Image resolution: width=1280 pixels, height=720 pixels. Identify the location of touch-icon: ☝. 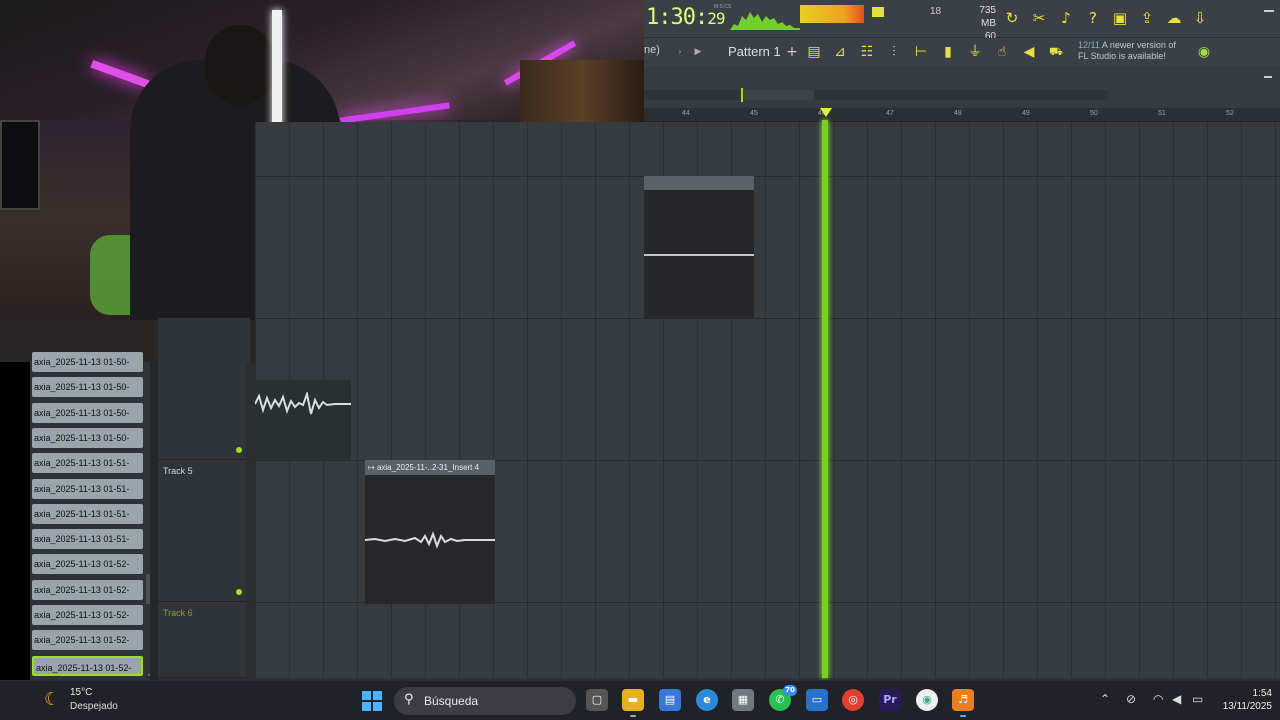
(1002, 52).